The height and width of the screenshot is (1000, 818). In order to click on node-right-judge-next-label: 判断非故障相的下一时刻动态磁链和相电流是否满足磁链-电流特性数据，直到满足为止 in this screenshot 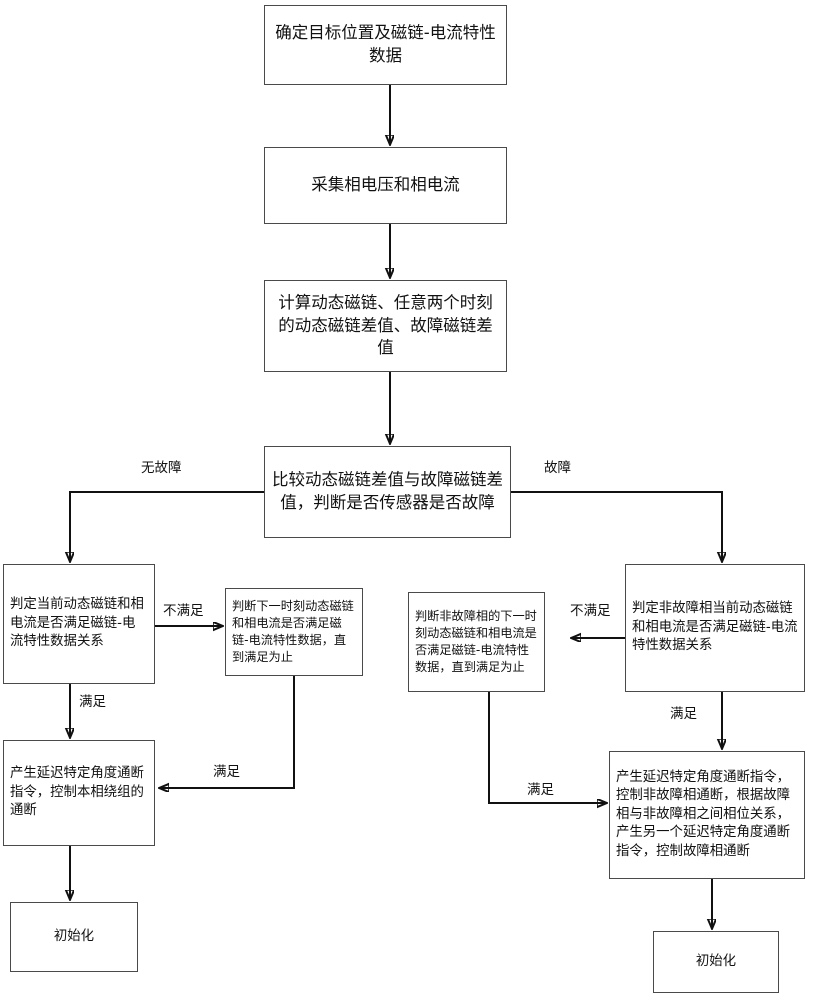, I will do `click(476, 641)`.